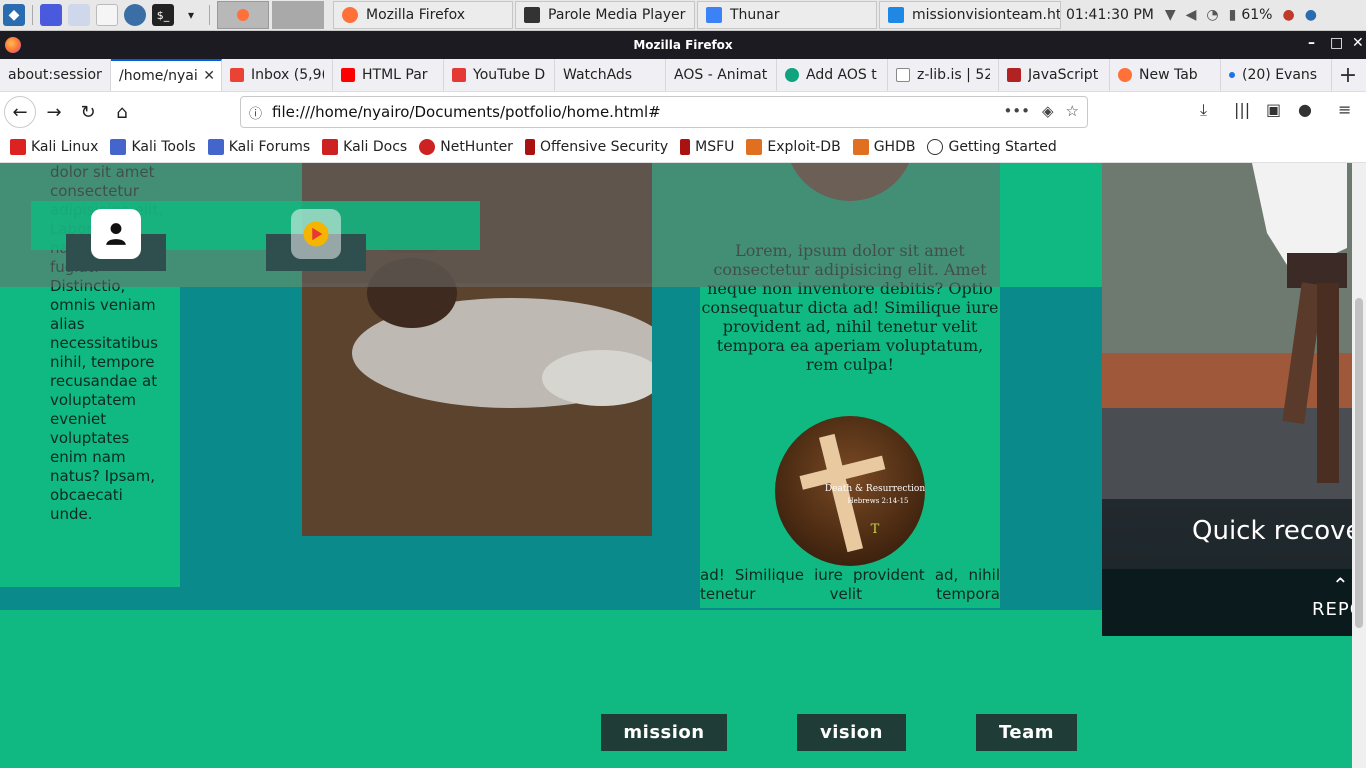  Describe the element at coordinates (163, 147) in the screenshot. I see `bookmark-label: Kali Tools` at that location.